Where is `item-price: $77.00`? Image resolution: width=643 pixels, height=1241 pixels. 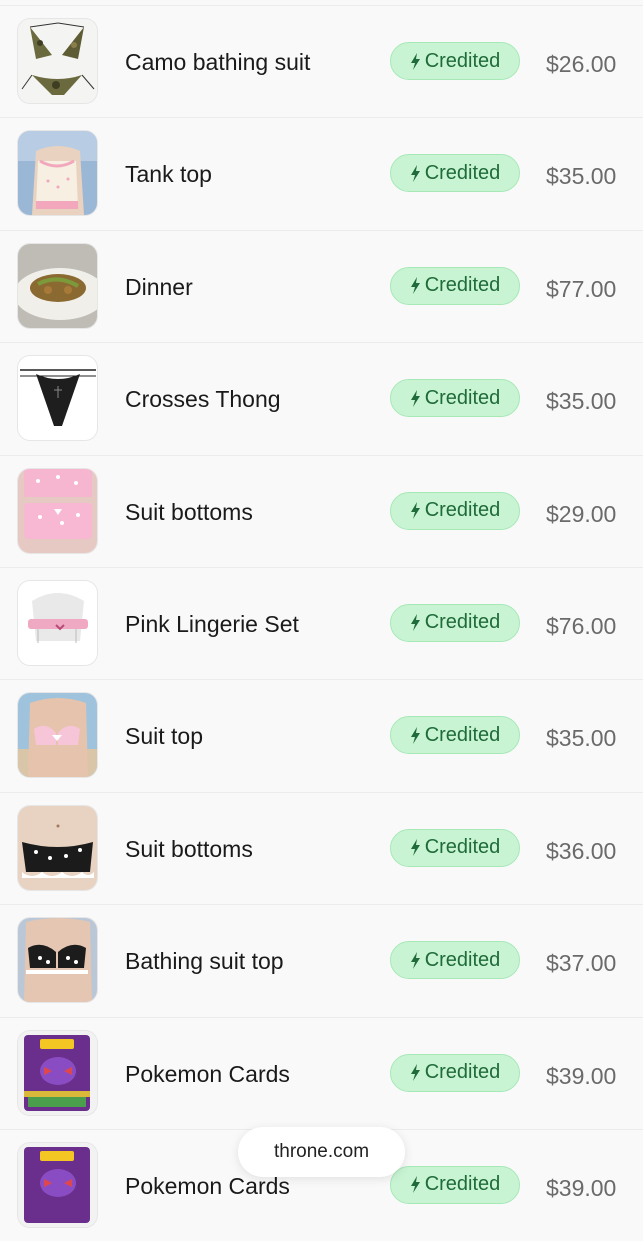
item-price: $77.00 is located at coordinates (581, 288).